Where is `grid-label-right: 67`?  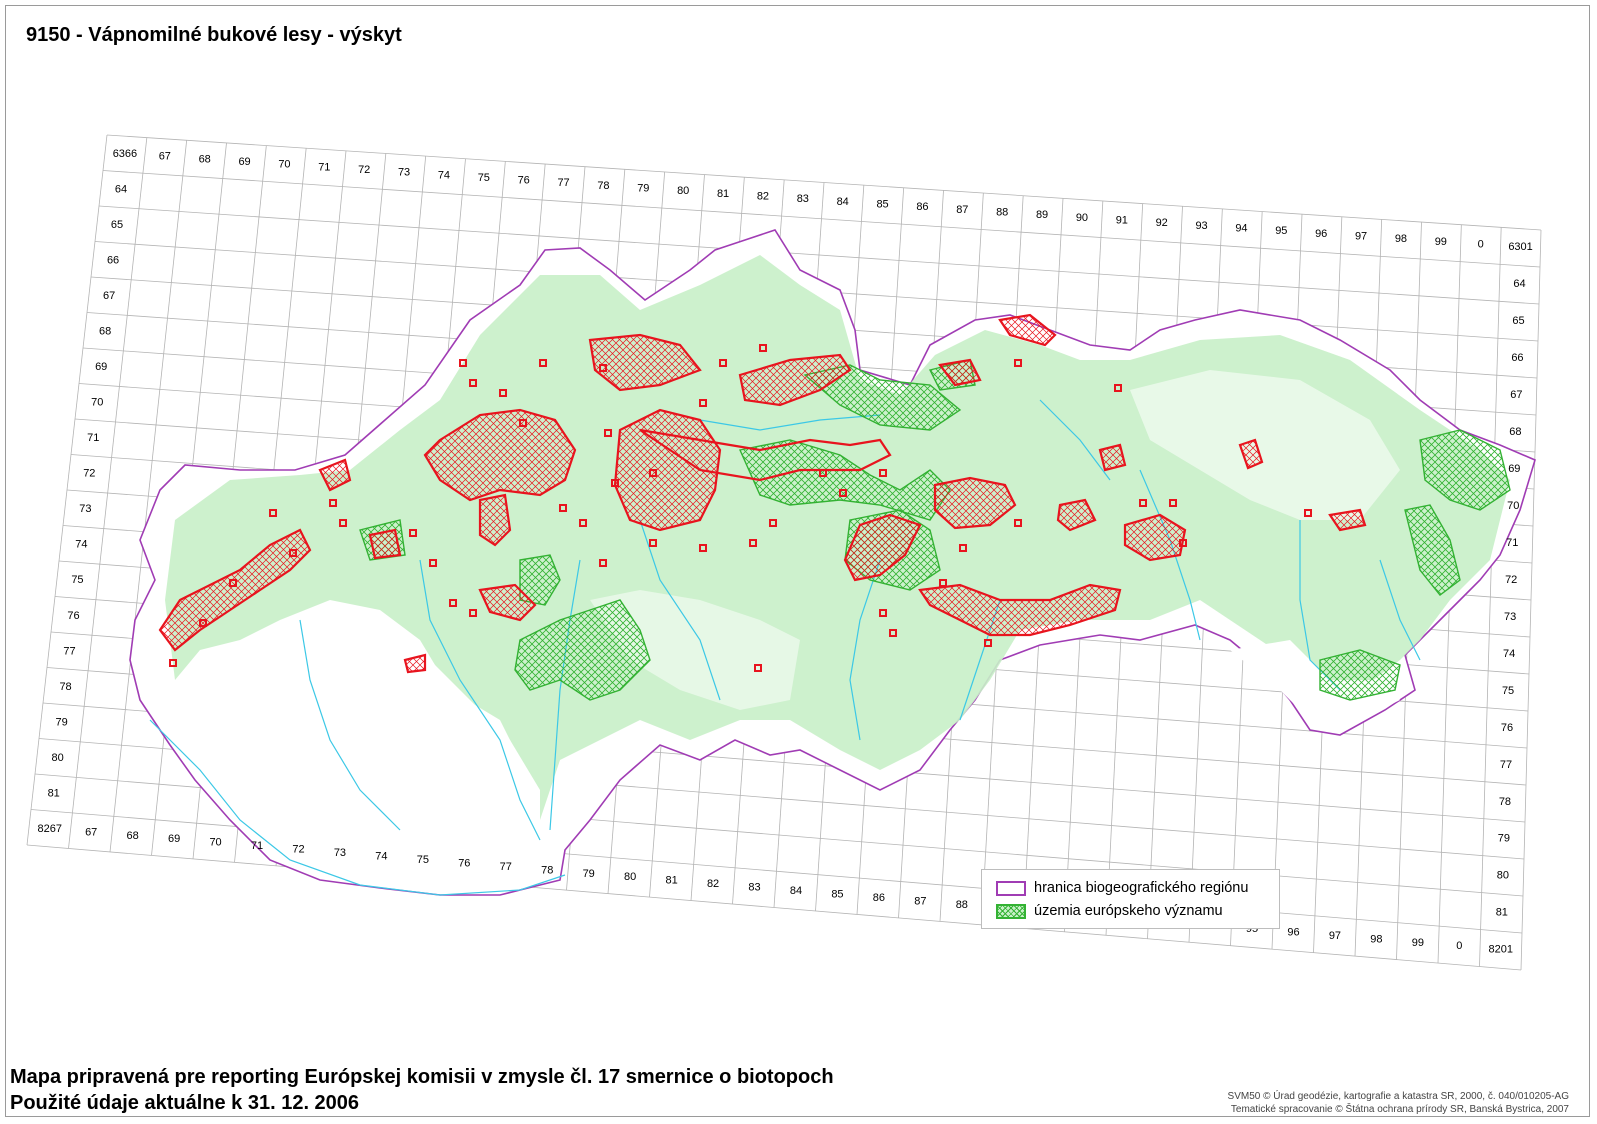
grid-label-right: 67 is located at coordinates (1516, 395).